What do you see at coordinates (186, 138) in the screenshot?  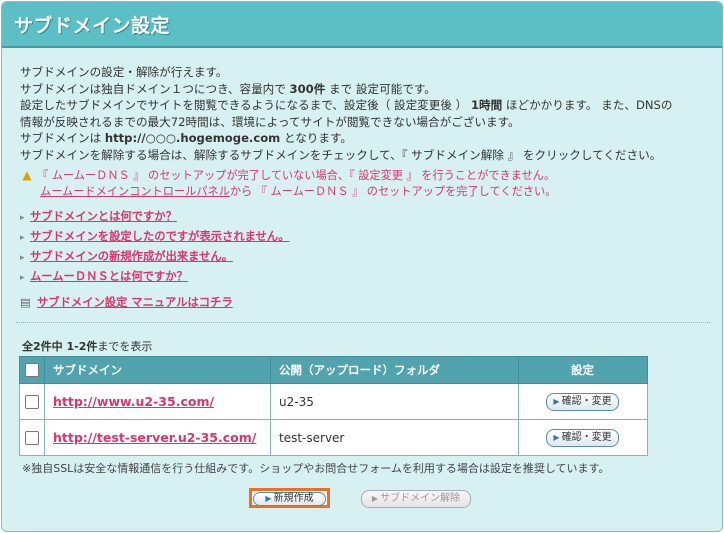 I see `intro-line: サブドメインは http://○○○.hogemoge.com となります。` at bounding box center [186, 138].